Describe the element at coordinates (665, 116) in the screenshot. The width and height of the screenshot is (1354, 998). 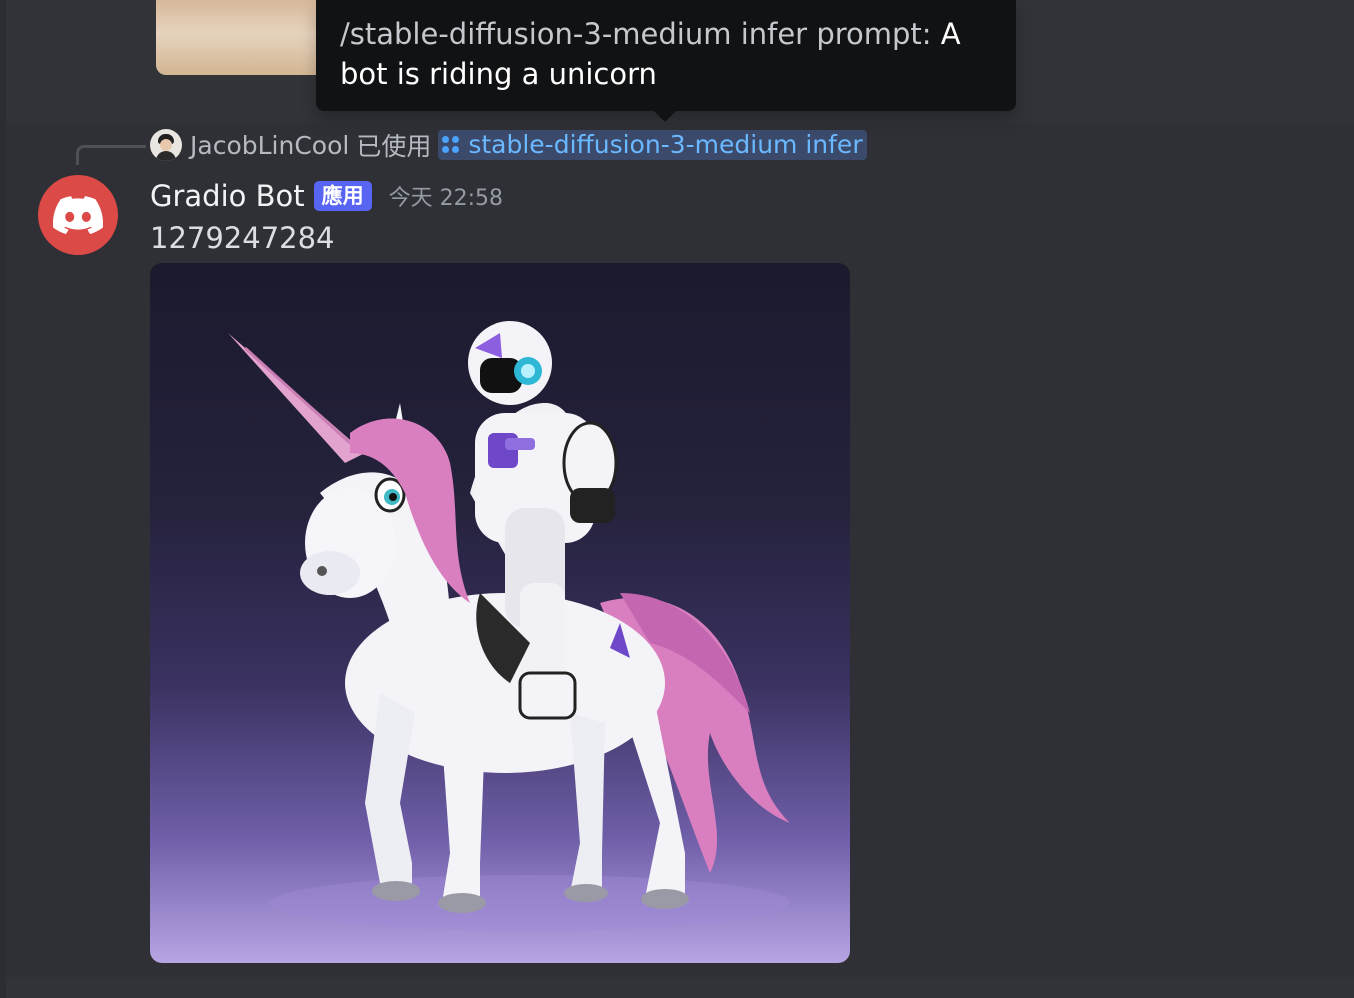
I see `tooltip-arrow` at that location.